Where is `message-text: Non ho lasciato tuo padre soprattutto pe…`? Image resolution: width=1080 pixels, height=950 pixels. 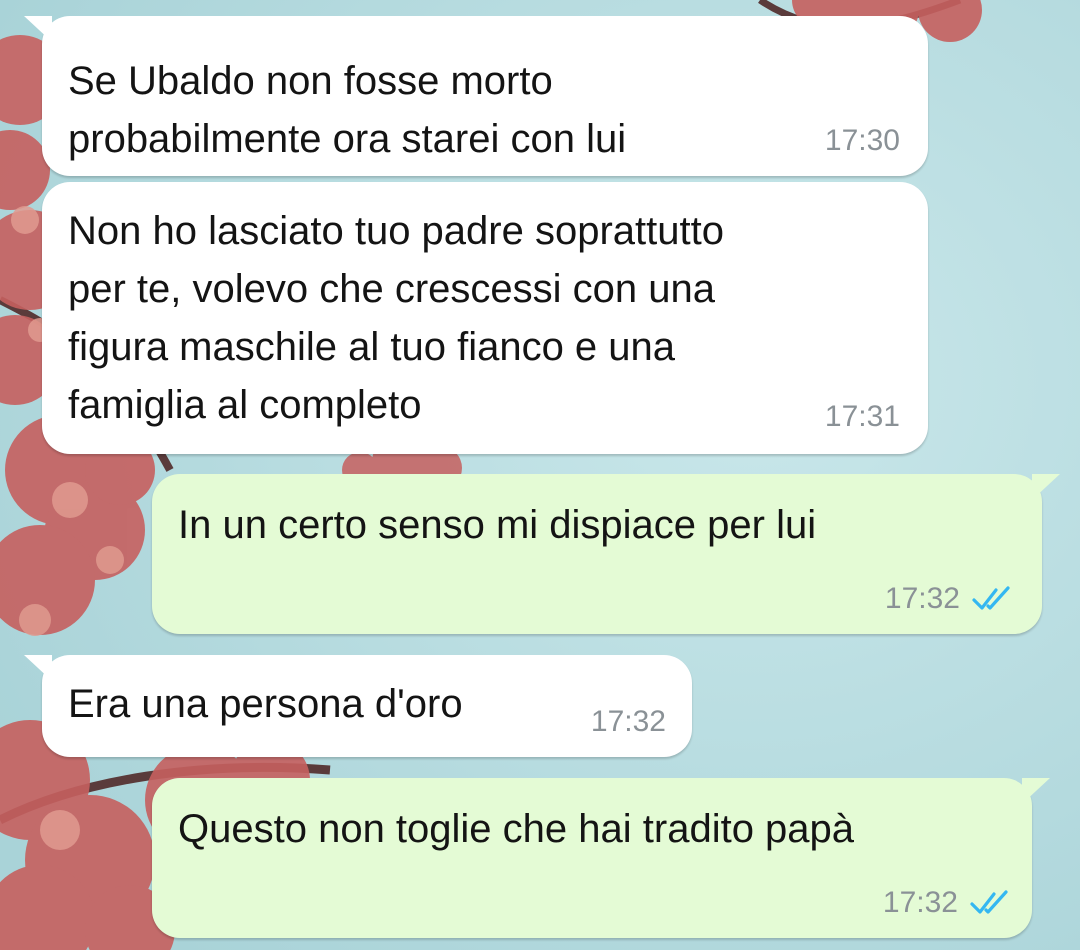
message-text: Non ho lasciato tuo padre soprattutto pe… is located at coordinates (396, 318).